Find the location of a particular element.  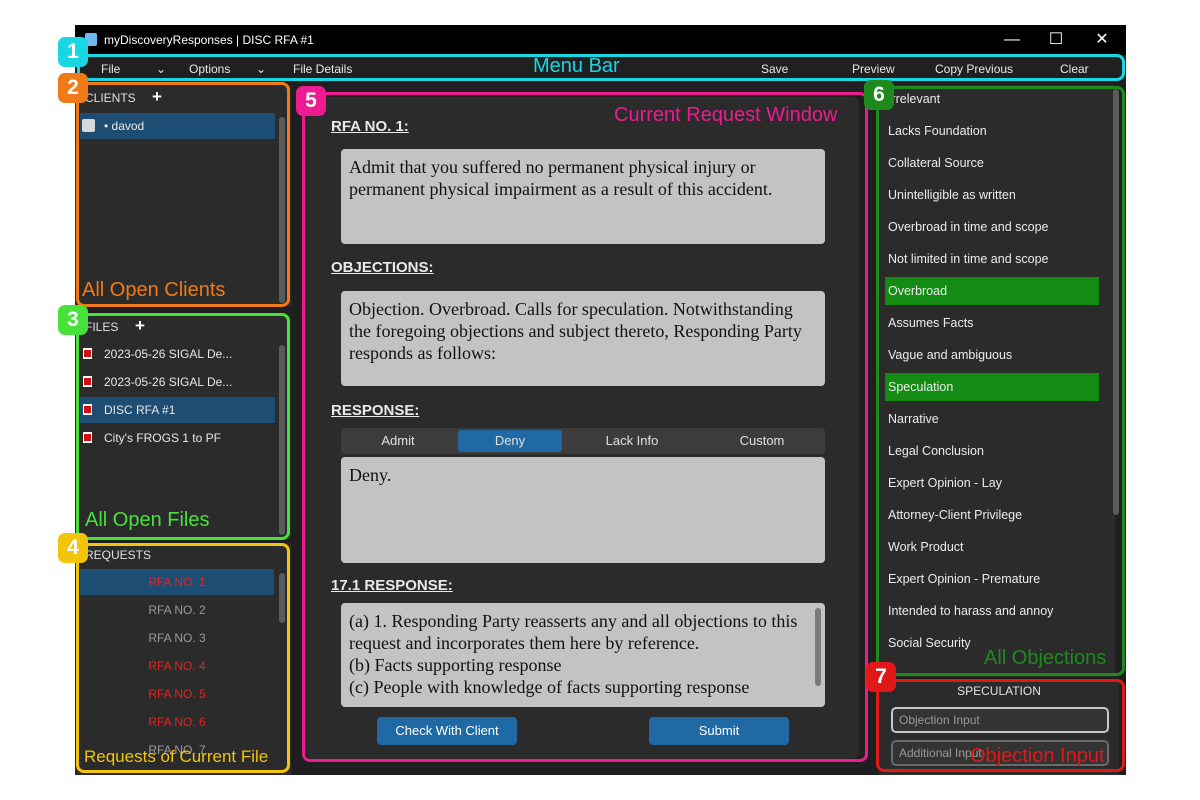

badge-1: 1 is located at coordinates (73, 52).